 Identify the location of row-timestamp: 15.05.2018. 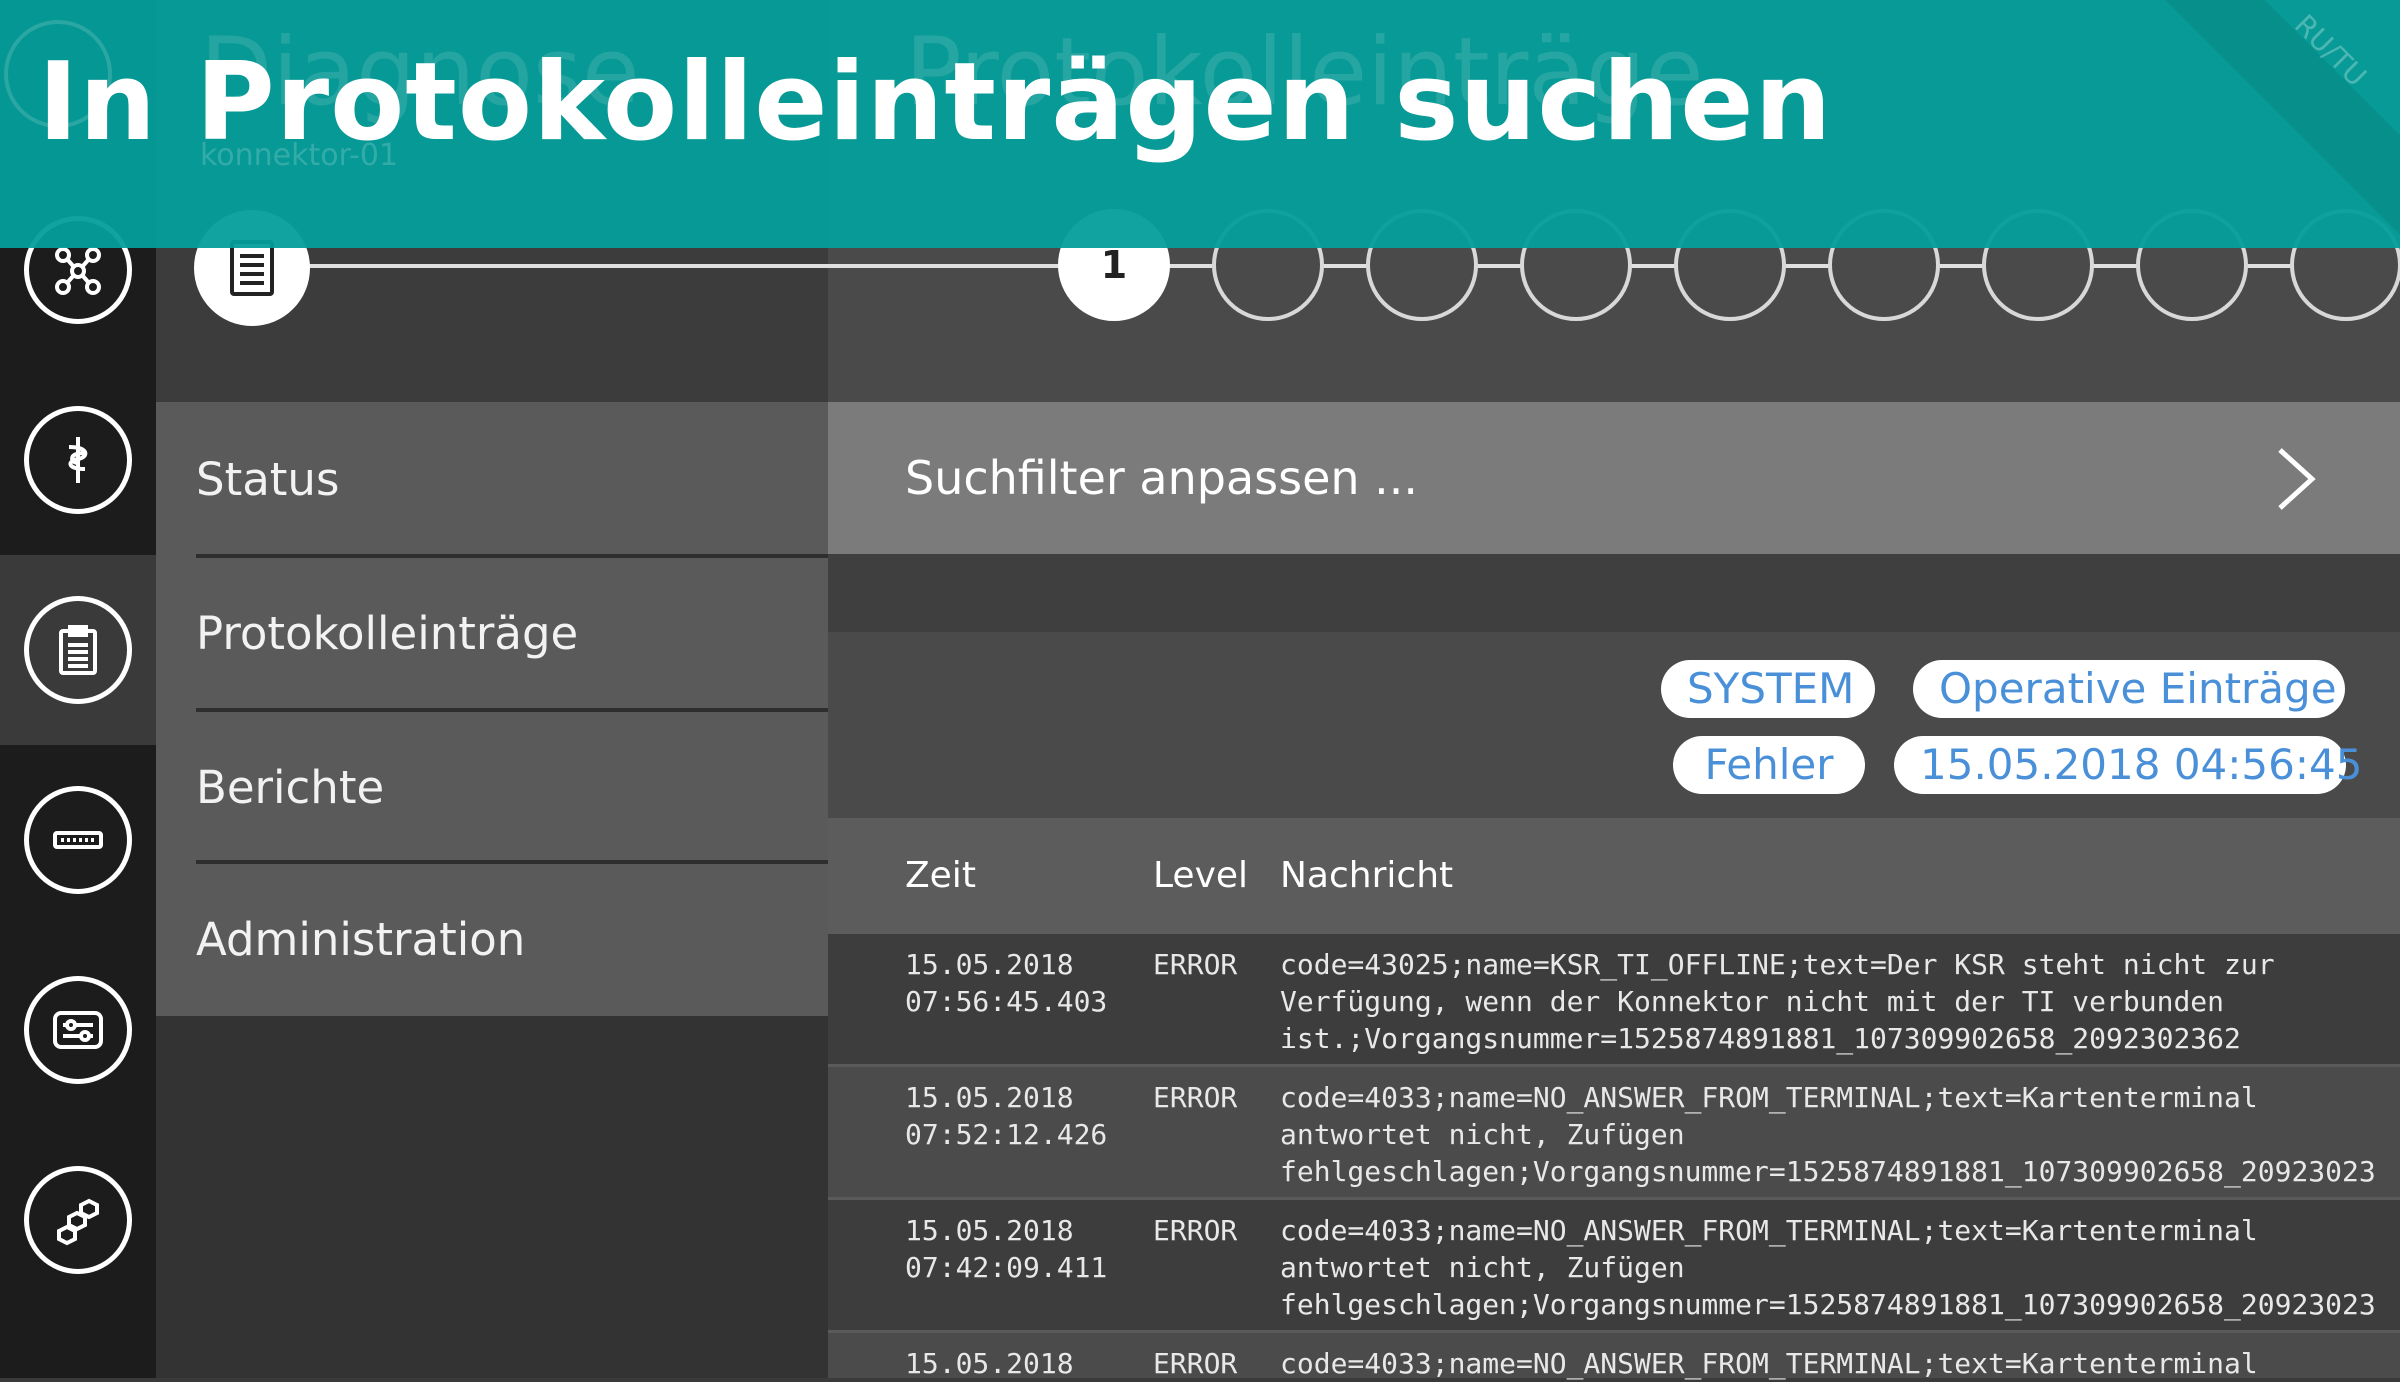
(989, 1363).